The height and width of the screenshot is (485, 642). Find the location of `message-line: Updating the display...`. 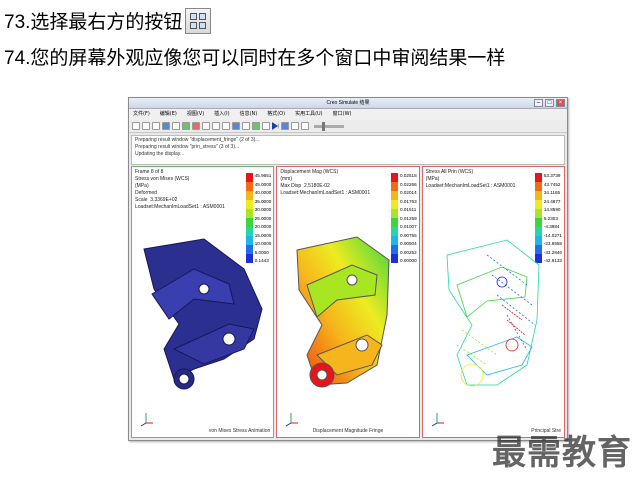

message-line: Updating the display... is located at coordinates (160, 154).